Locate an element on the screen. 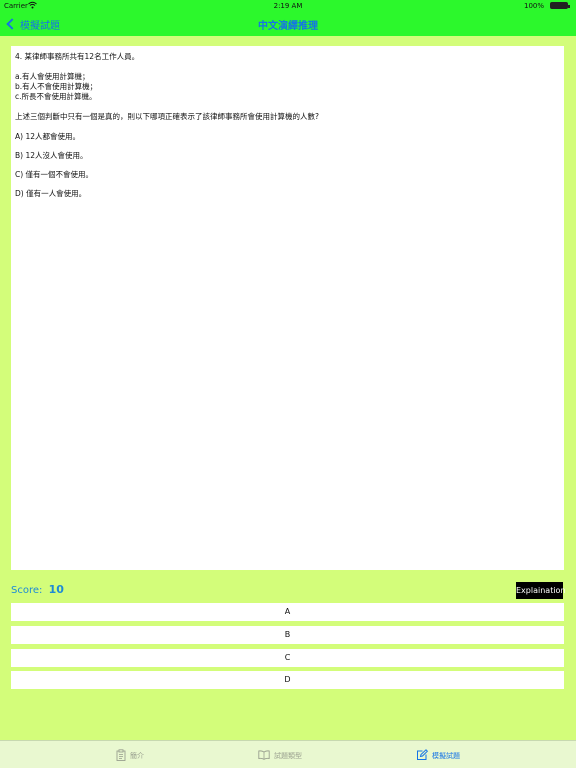 This screenshot has width=576, height=768. question-condition: c.所長不會使用計算機。 is located at coordinates (56, 96).